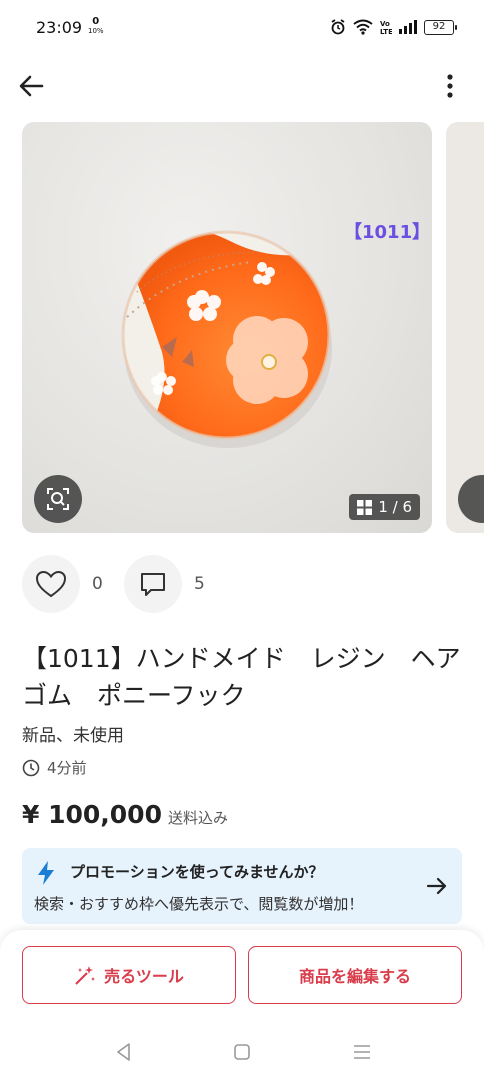 This screenshot has height=1080, width=484. I want to click on more-options-button, so click(450, 86).